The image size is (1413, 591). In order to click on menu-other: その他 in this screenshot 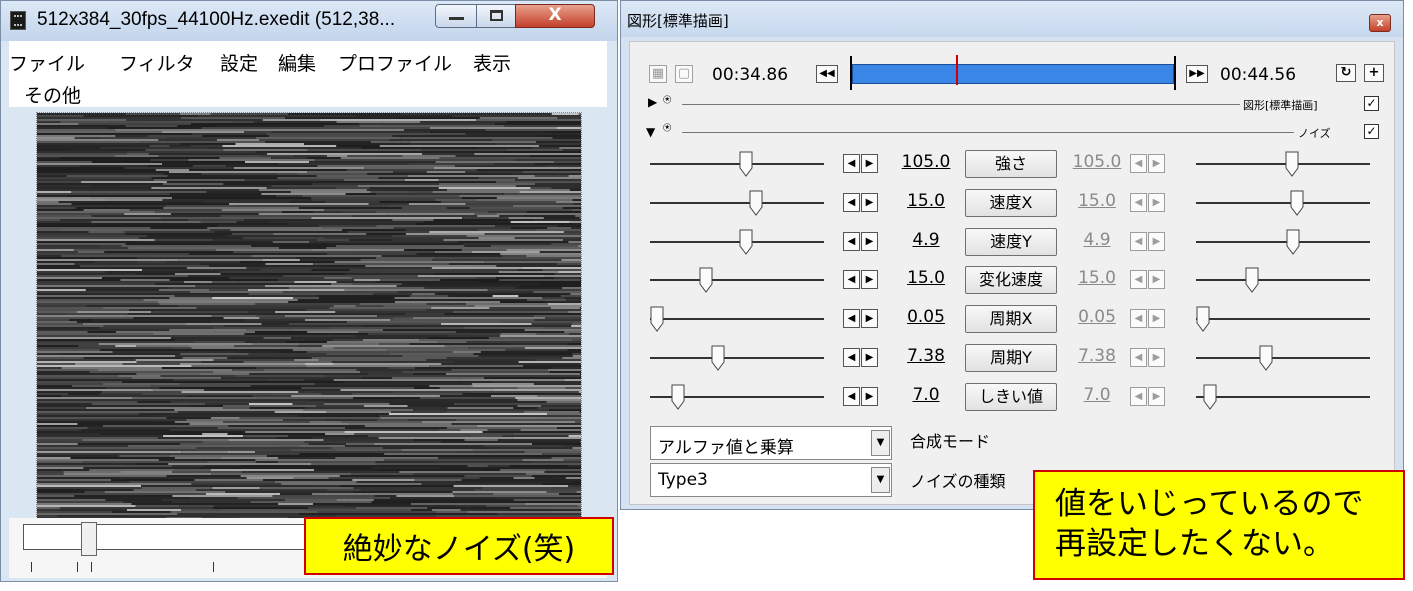, I will do `click(52, 94)`.